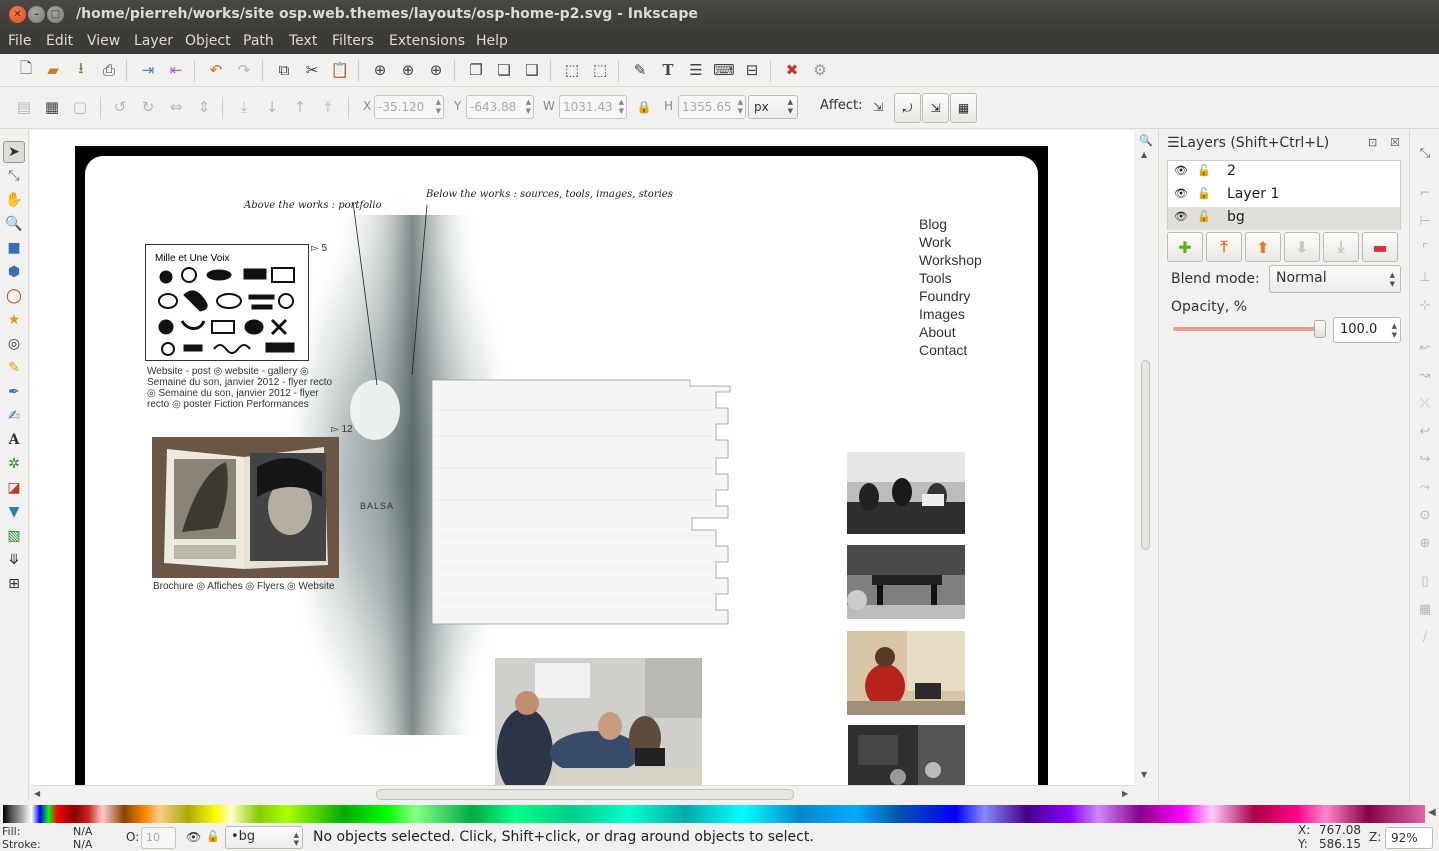 The height and width of the screenshot is (851, 1439). I want to click on lower-layer-to-bottom-button: ⤓, so click(1341, 247).